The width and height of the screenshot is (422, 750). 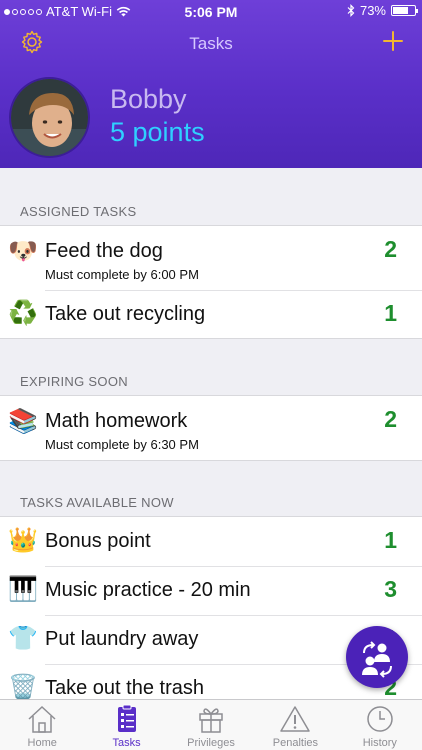 I want to click on piano-icon: 🎹, so click(x=23, y=589).